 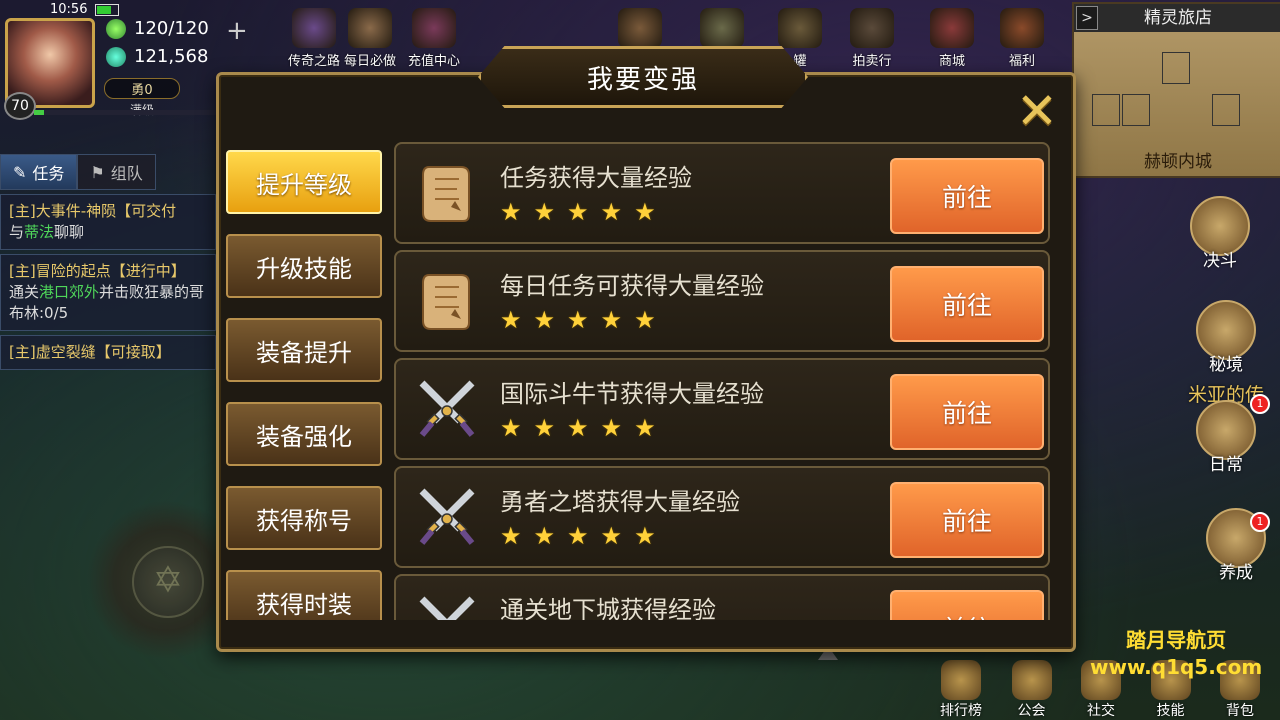 What do you see at coordinates (108, 222) in the screenshot?
I see `quest-item: [主]大事件-神陨【可交付 与蒂法聊聊` at bounding box center [108, 222].